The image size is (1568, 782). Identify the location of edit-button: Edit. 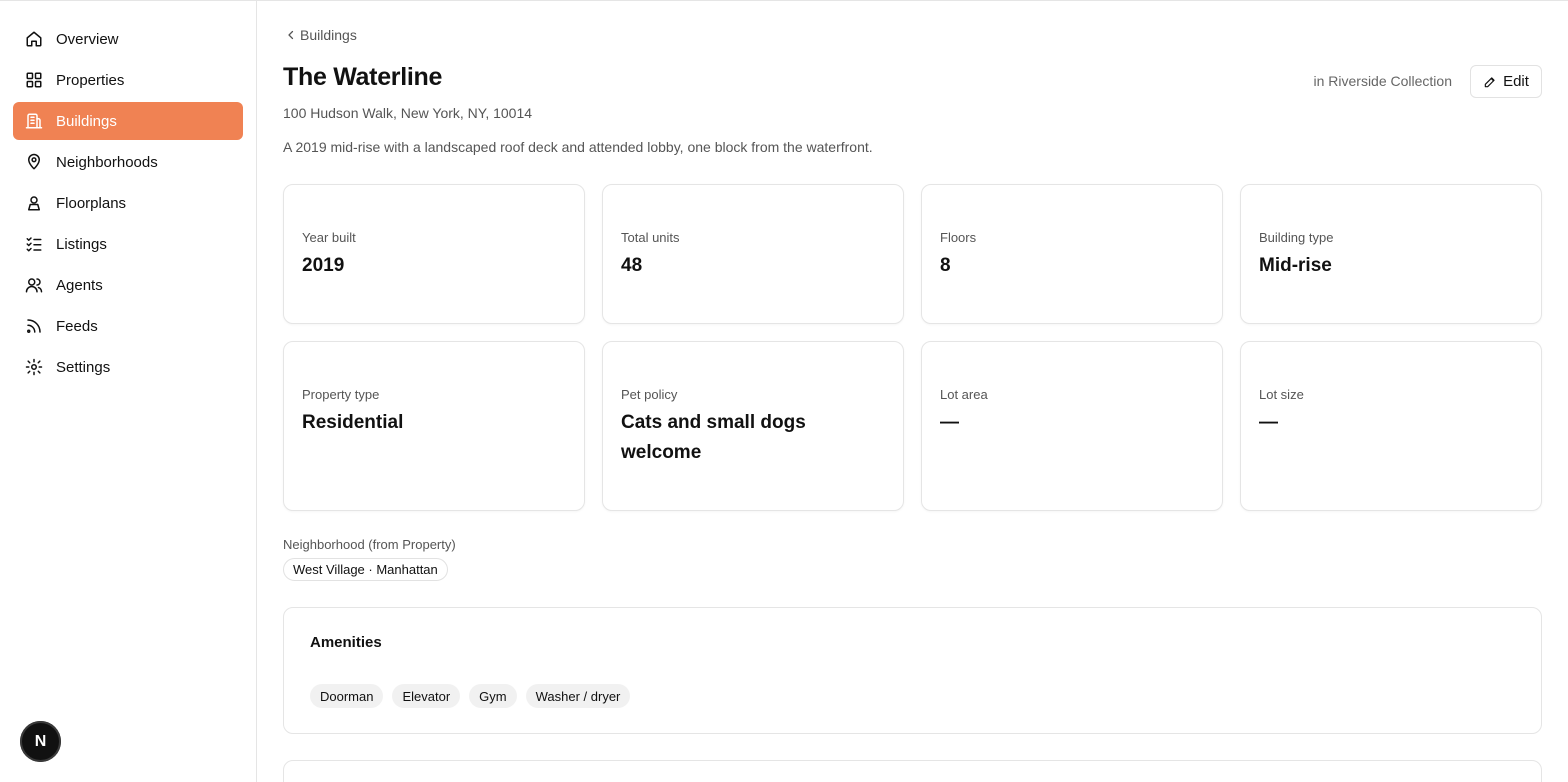
(1506, 81).